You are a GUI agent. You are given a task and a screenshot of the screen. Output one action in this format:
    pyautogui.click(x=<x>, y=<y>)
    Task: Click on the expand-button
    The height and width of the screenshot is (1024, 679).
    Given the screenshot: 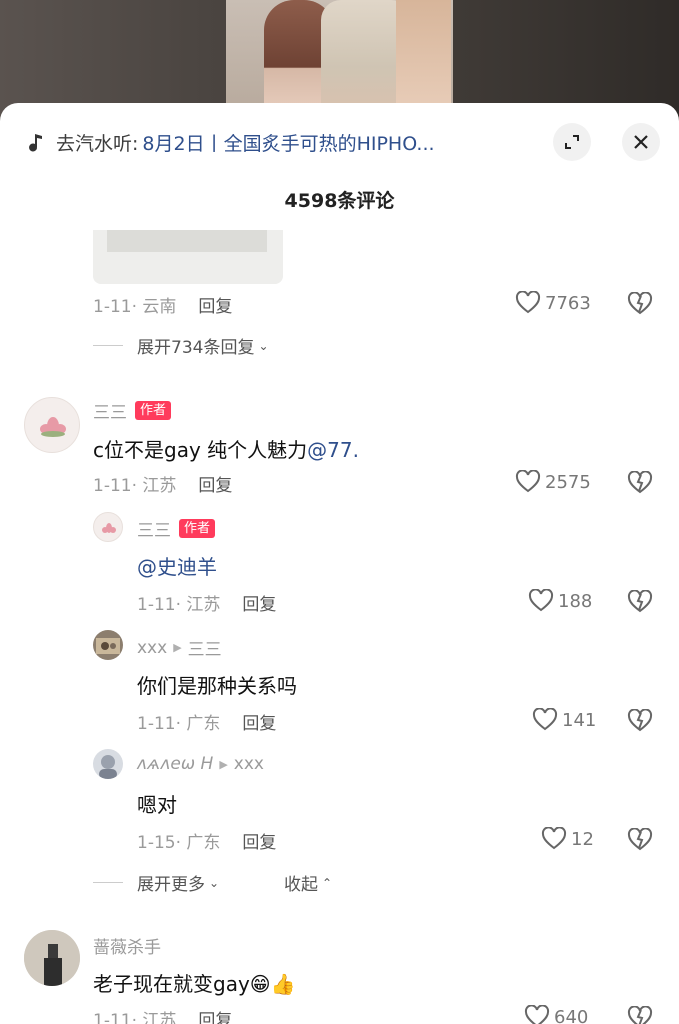 What is the action you would take?
    pyautogui.click(x=572, y=142)
    